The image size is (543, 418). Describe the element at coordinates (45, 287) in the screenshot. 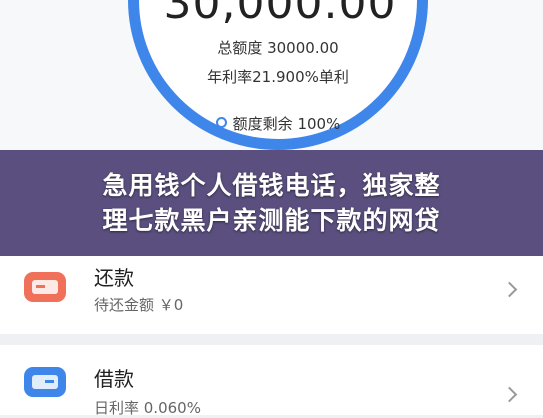

I see `repay-icon` at that location.